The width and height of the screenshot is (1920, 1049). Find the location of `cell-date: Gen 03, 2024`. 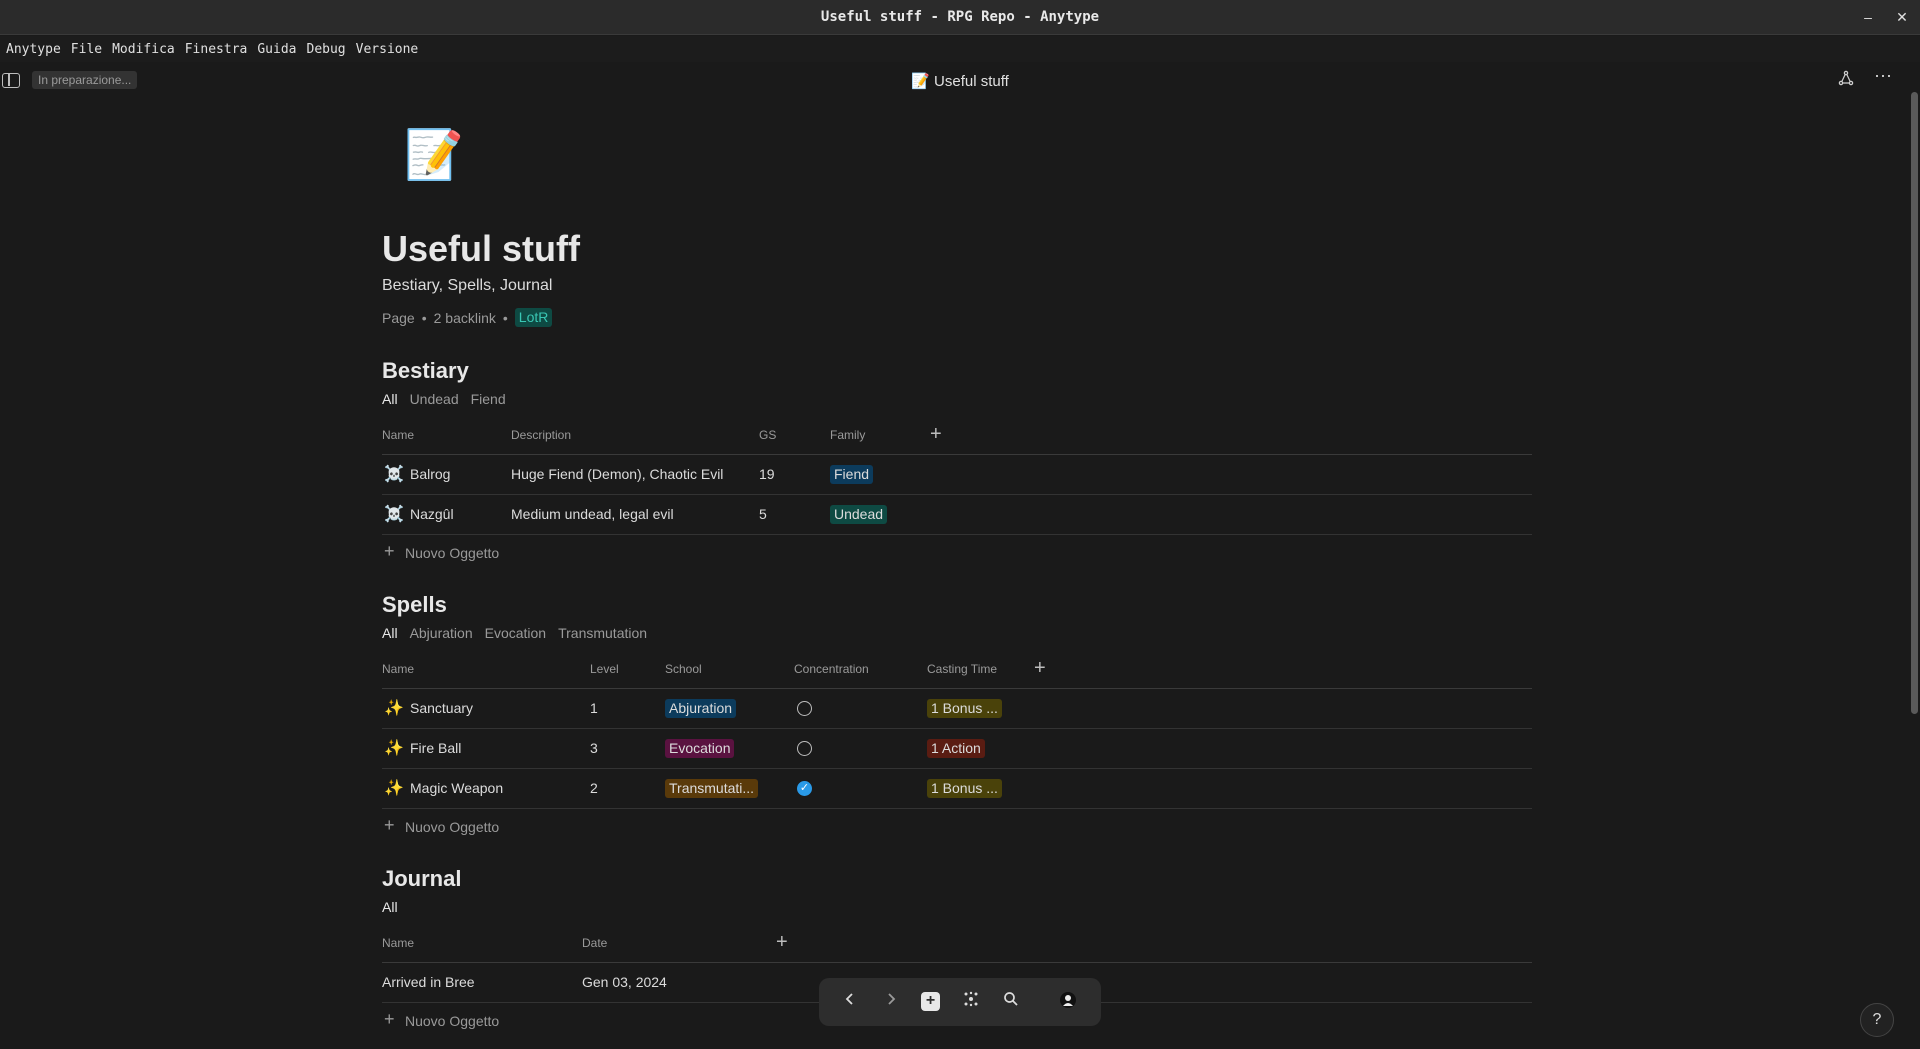

cell-date: Gen 03, 2024 is located at coordinates (624, 982).